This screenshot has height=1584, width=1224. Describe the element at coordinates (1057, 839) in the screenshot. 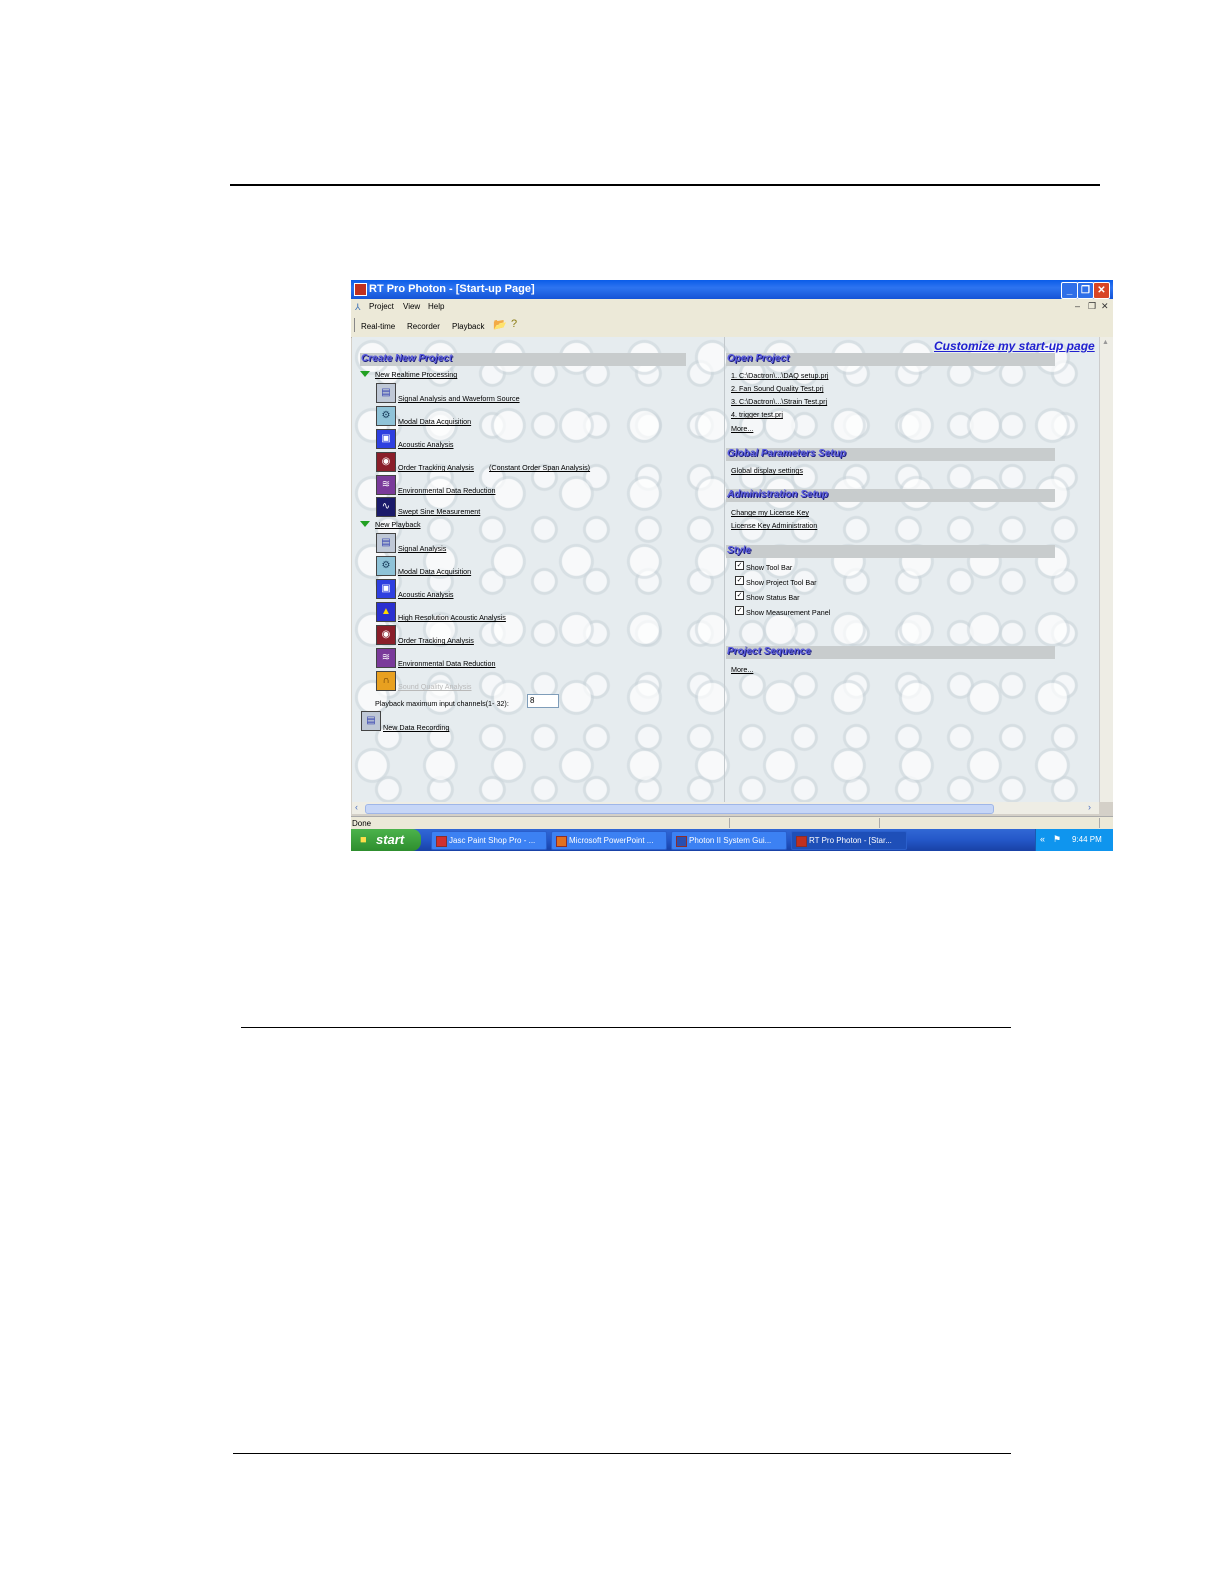

I see `network-icon: ⚑` at that location.